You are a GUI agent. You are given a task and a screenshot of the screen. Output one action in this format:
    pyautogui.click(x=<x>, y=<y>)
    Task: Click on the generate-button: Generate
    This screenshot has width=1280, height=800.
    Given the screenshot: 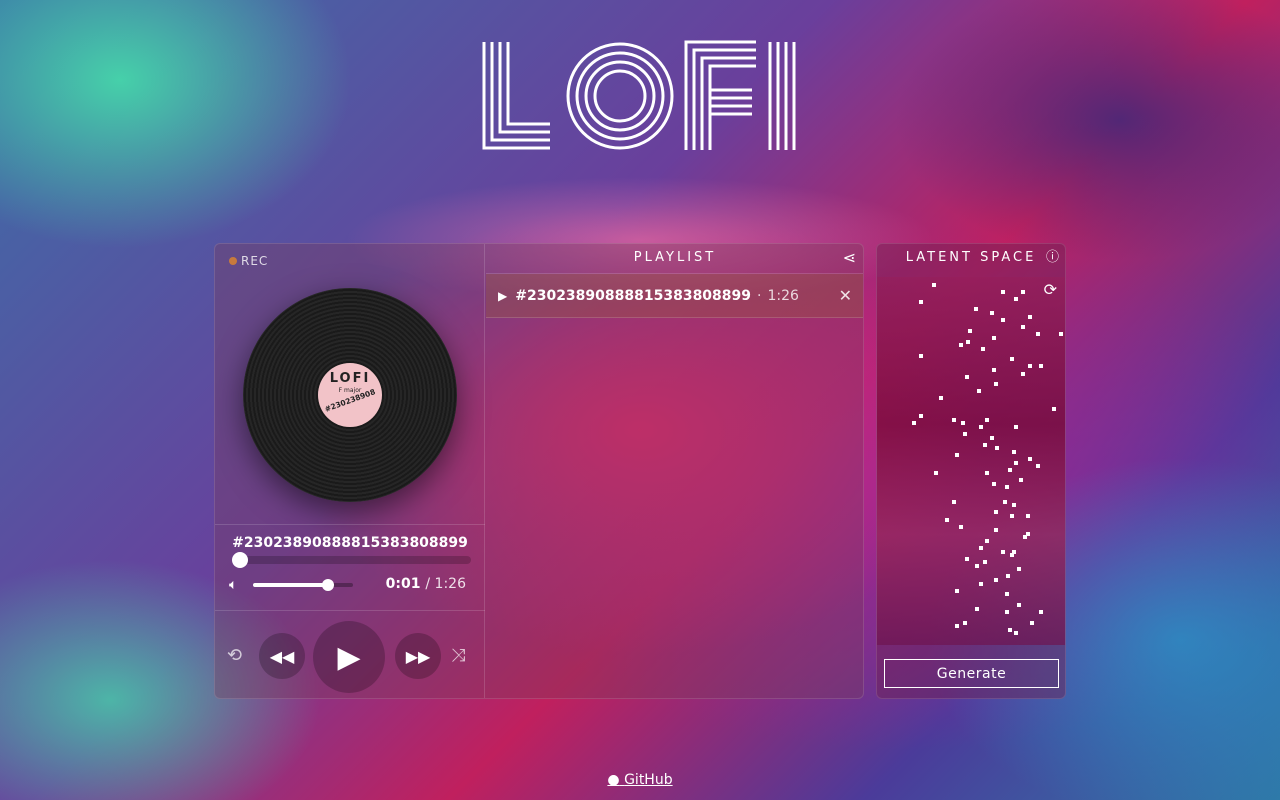 What is the action you would take?
    pyautogui.click(x=971, y=673)
    